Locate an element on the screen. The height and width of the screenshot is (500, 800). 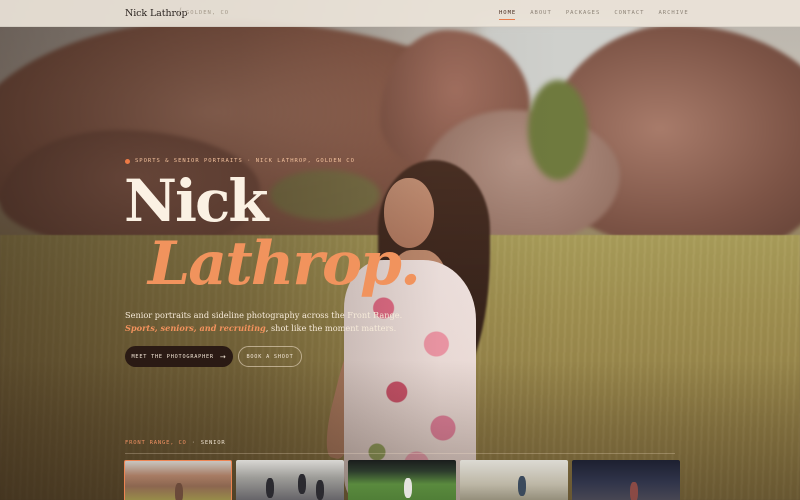
arrow-right-icon: → is located at coordinates (223, 356).